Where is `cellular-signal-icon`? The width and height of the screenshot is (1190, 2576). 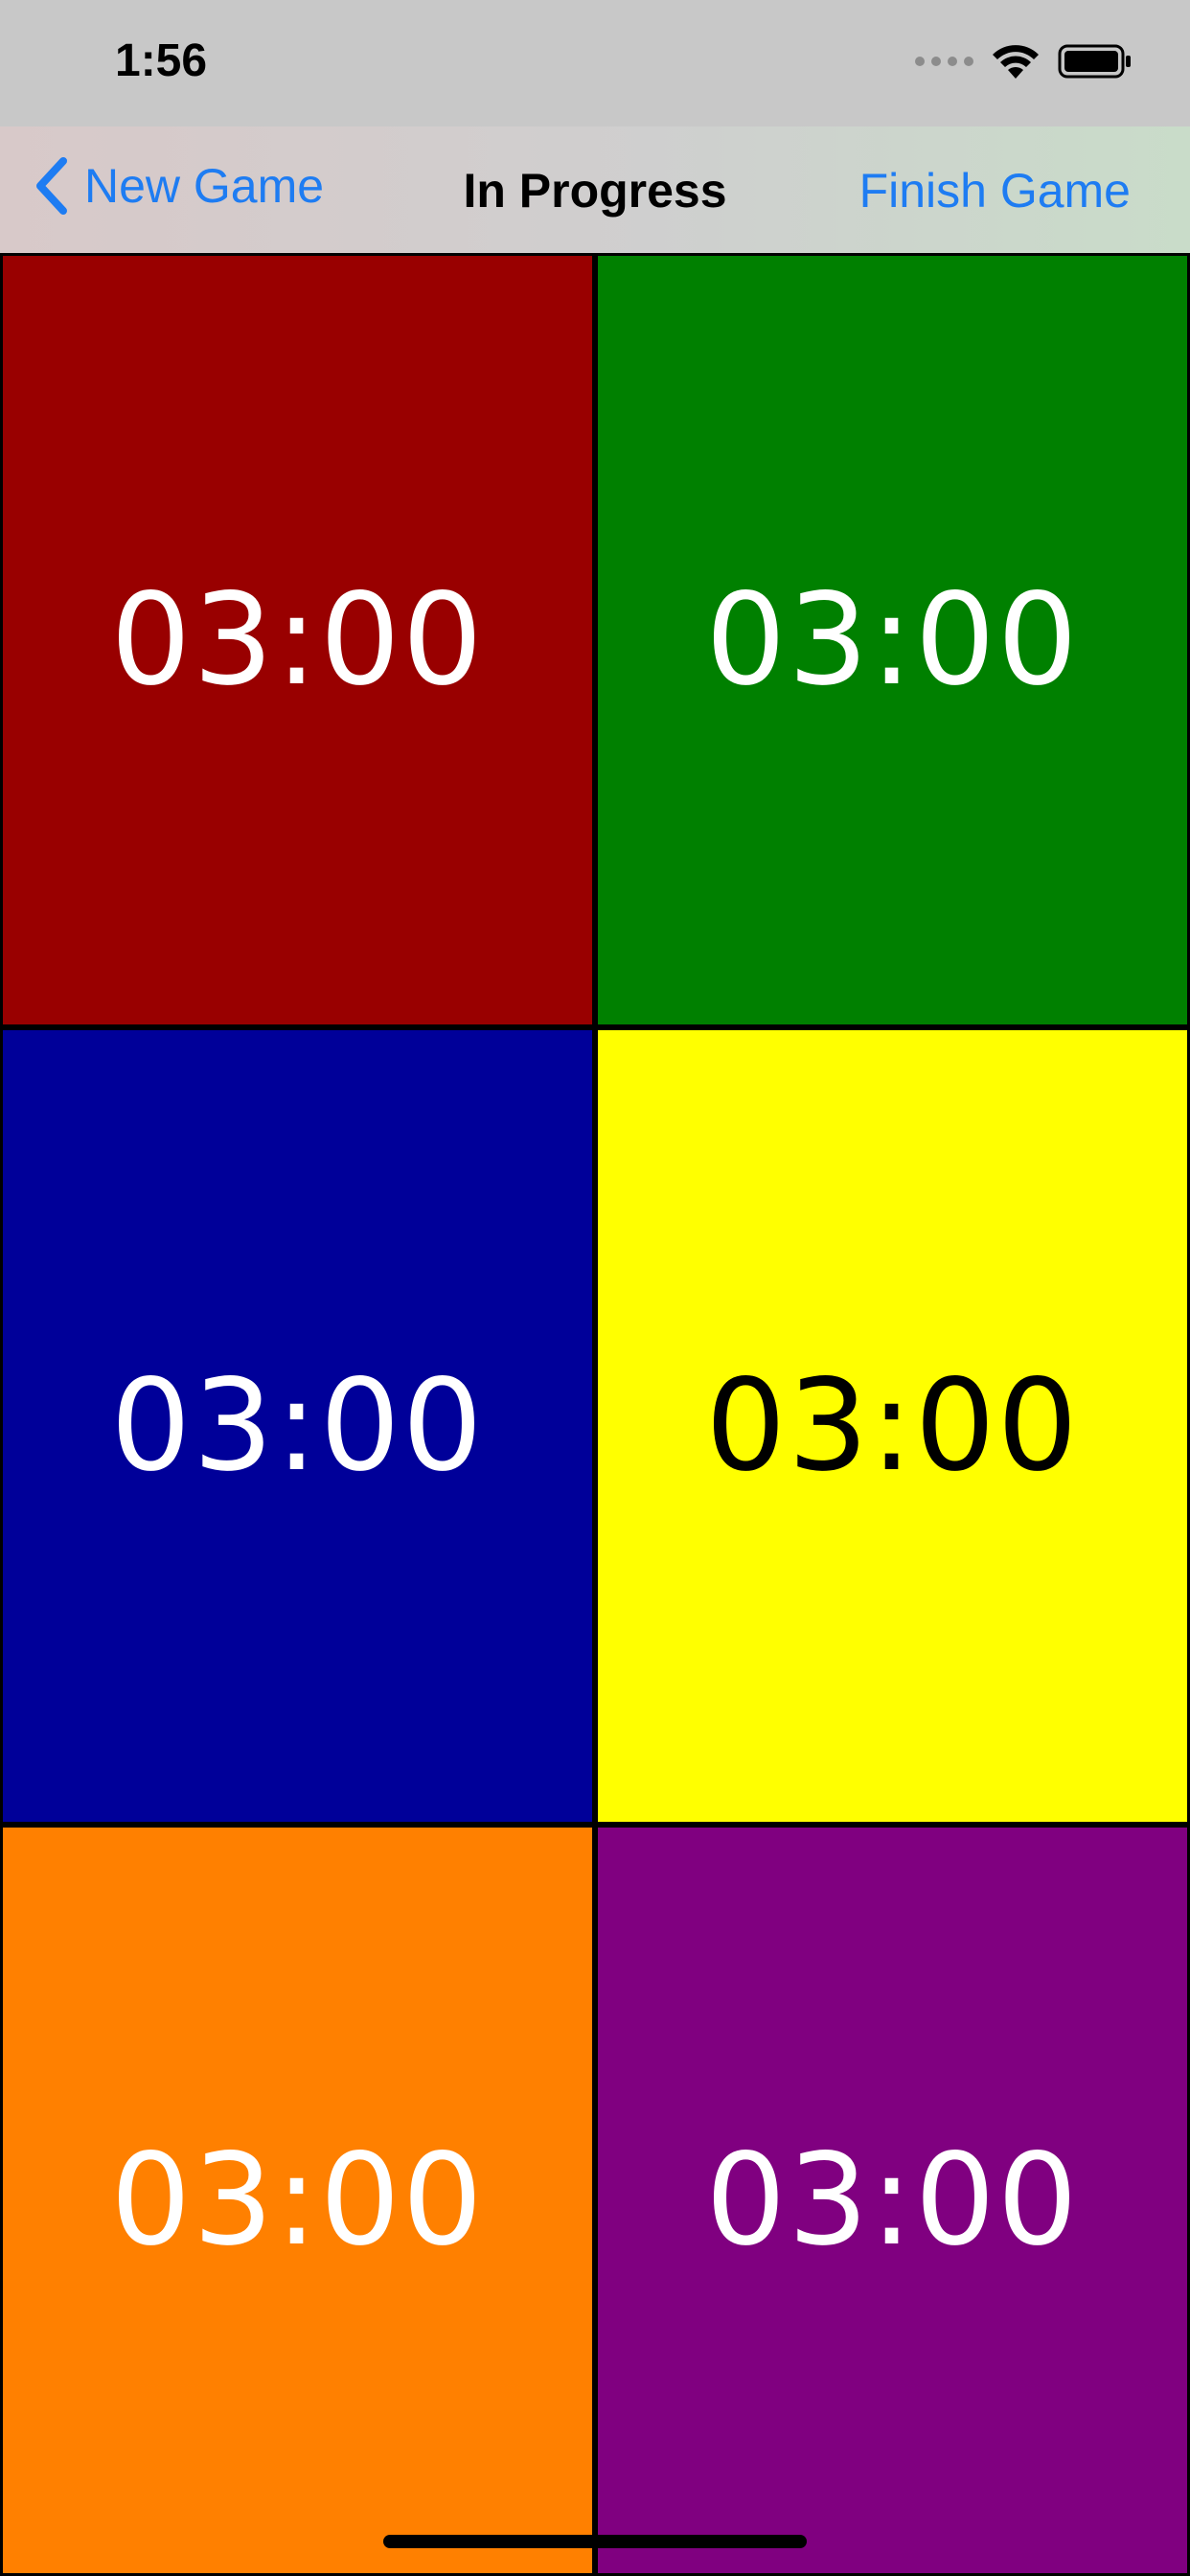
cellular-signal-icon is located at coordinates (944, 62).